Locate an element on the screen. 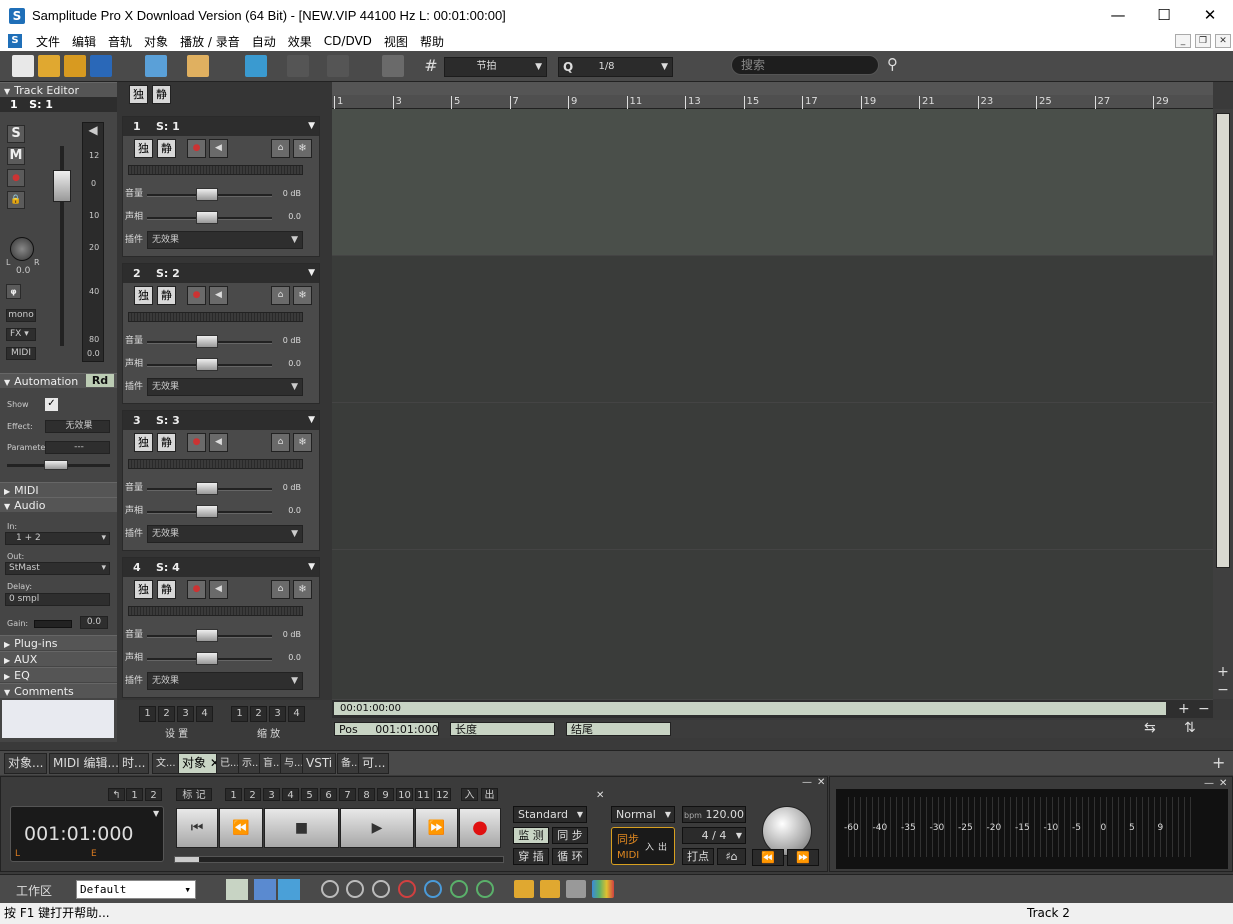 The height and width of the screenshot is (924, 1233). plugins-section: ▶ Plug-ins is located at coordinates (58, 642).